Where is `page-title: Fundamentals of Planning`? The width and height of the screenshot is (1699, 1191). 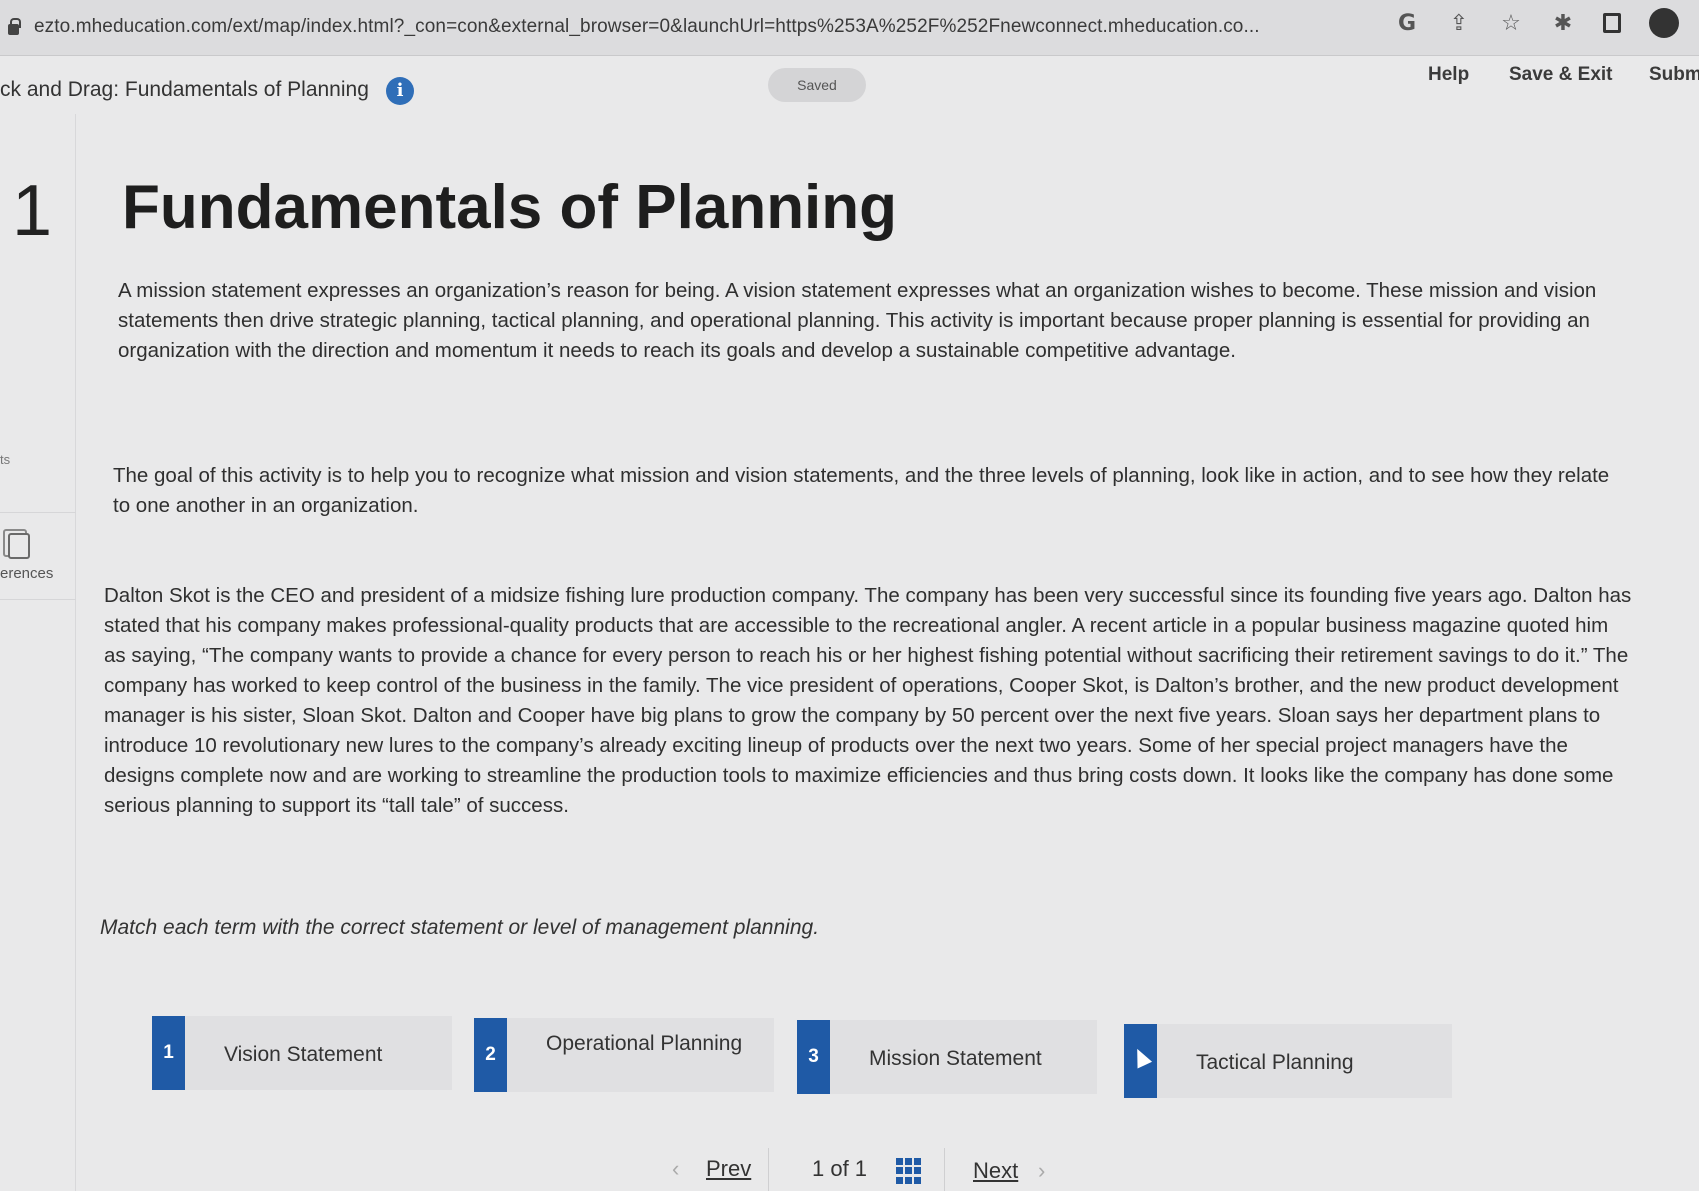
page-title: Fundamentals of Planning is located at coordinates (510, 207).